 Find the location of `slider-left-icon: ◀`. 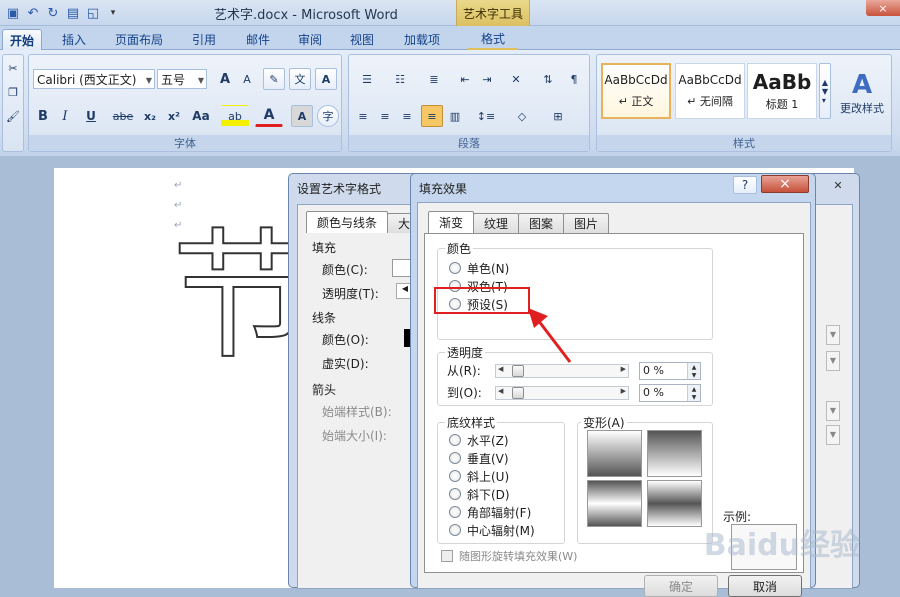

slider-left-icon: ◀ is located at coordinates (501, 369).